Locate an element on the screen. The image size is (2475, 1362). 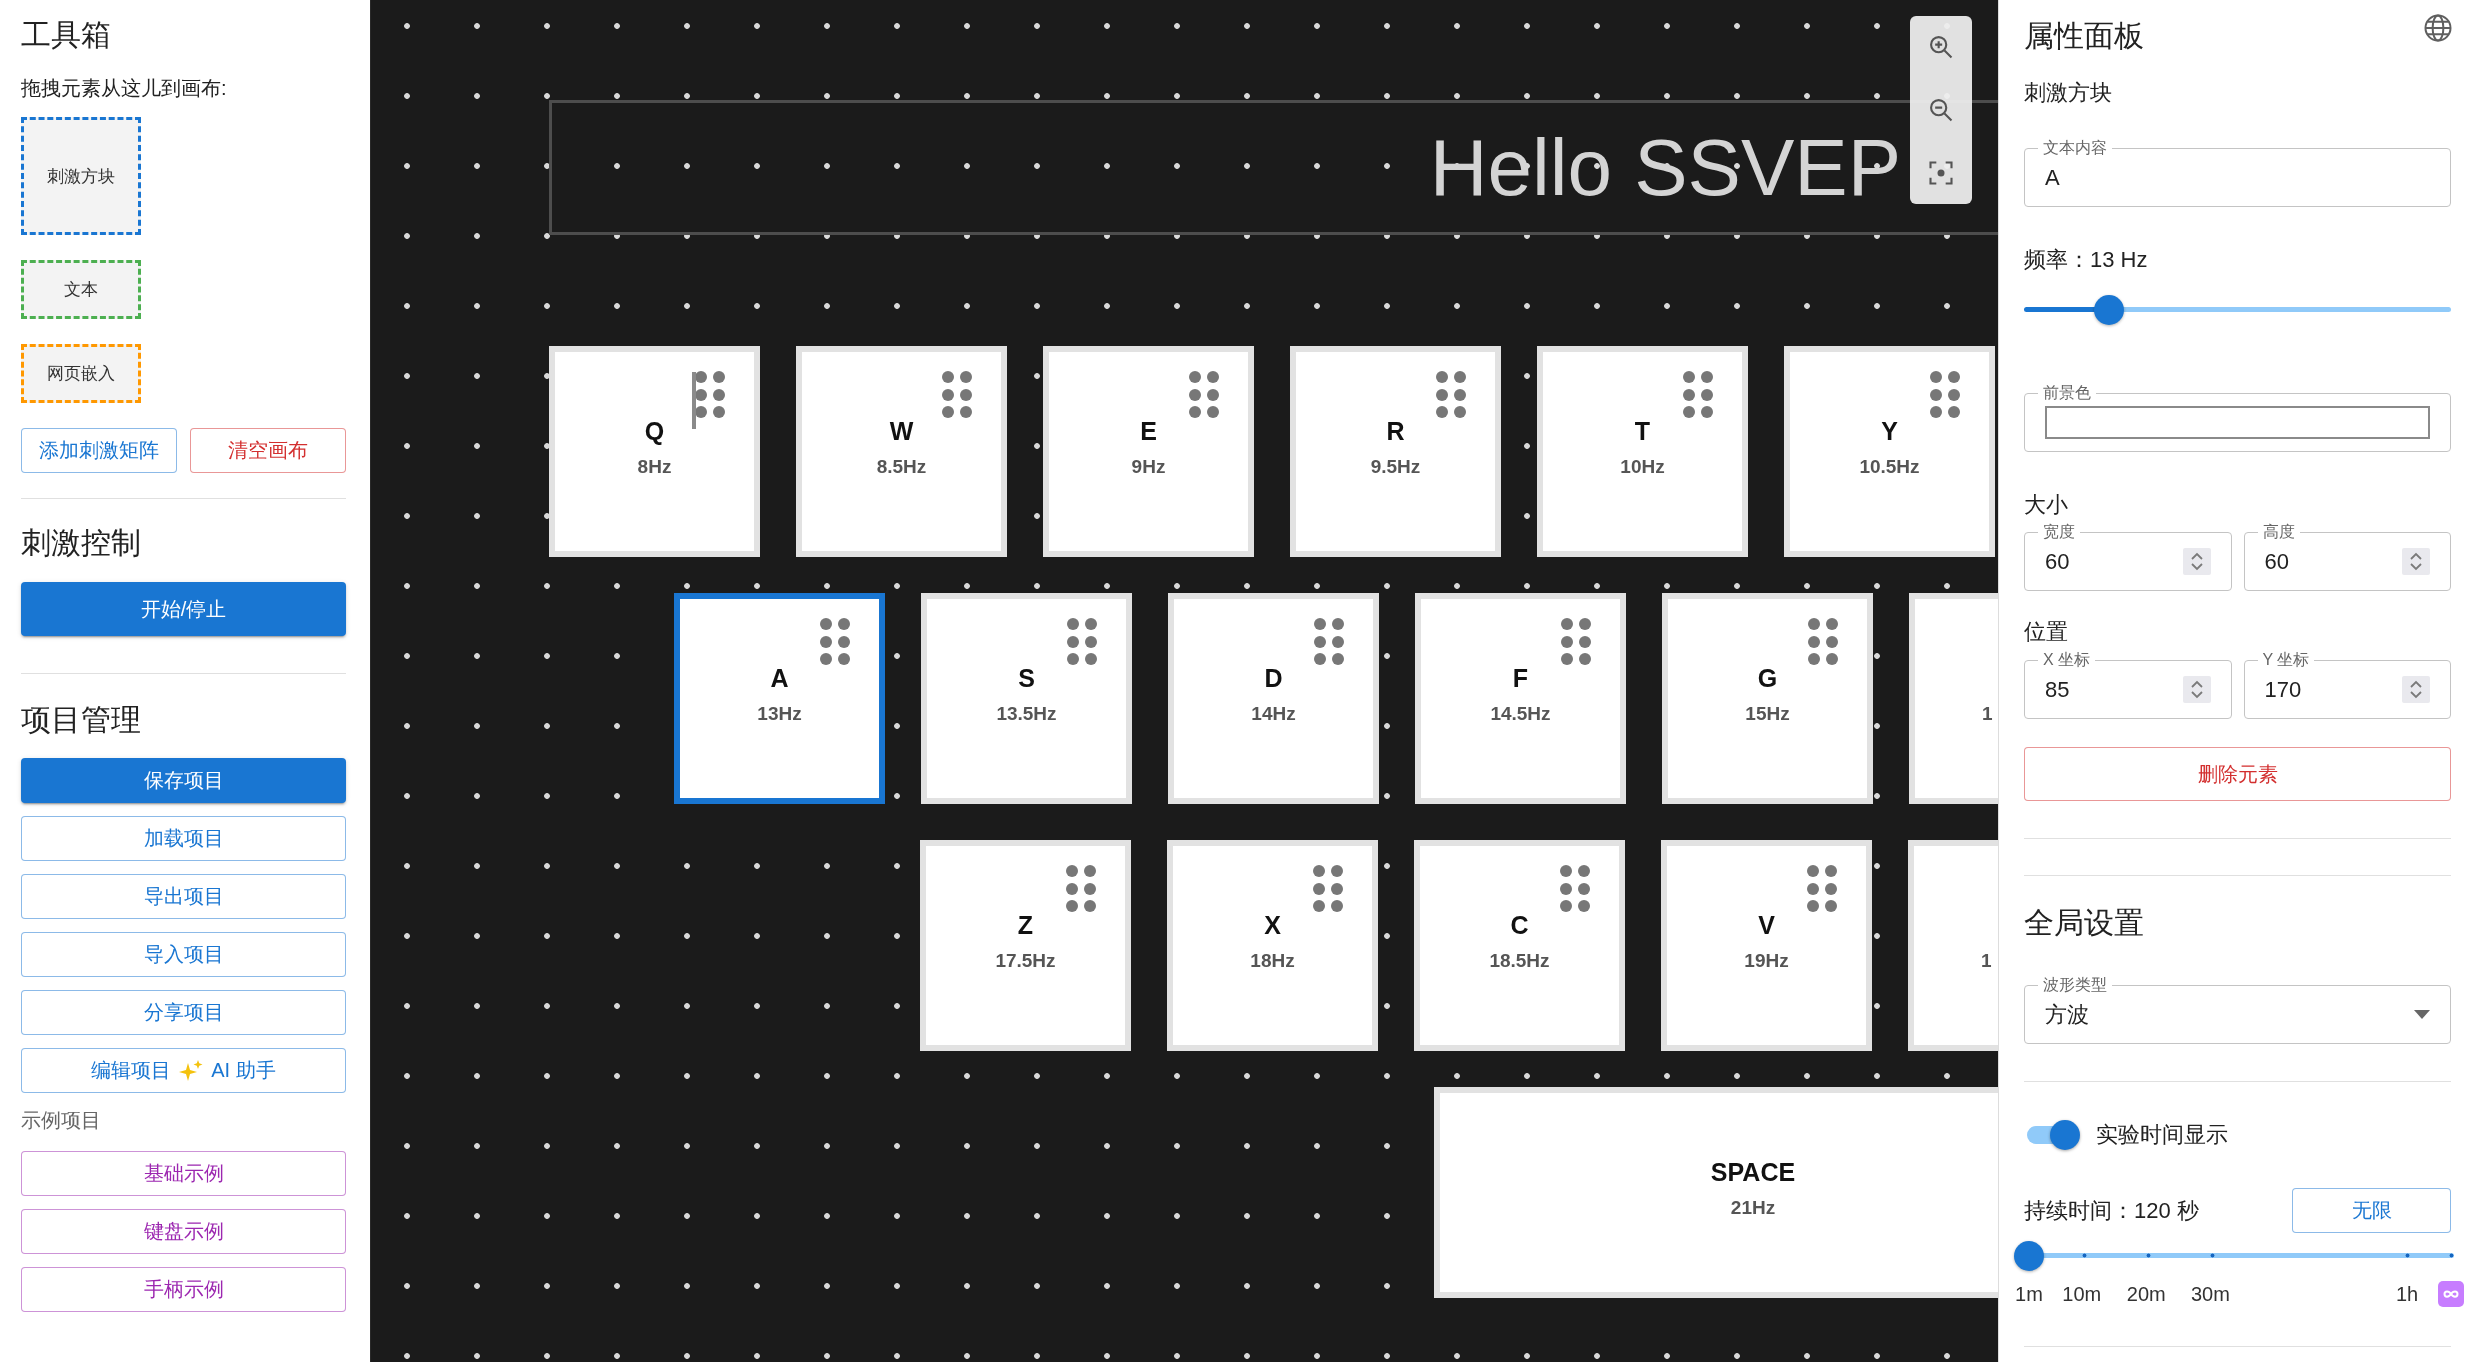
field-label: 波形类型 is located at coordinates (2075, 985).